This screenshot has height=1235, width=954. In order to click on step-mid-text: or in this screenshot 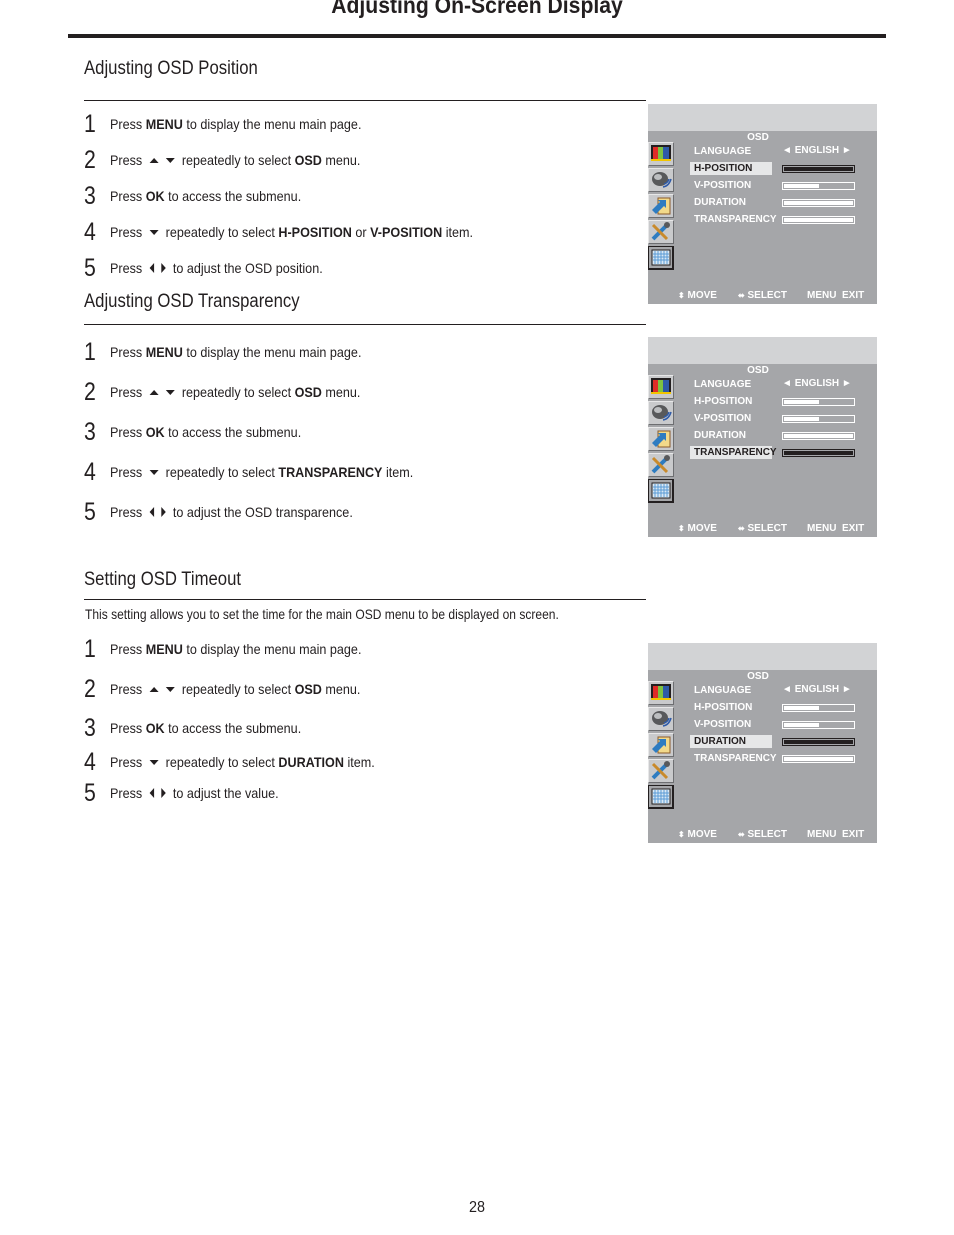, I will do `click(361, 232)`.